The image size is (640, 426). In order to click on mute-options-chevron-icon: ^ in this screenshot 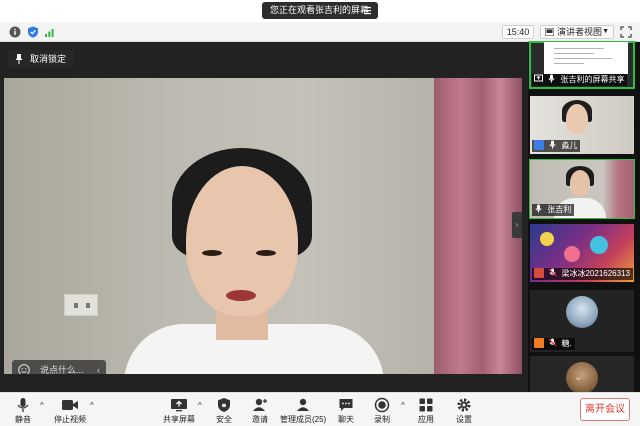, I will do `click(42, 405)`.